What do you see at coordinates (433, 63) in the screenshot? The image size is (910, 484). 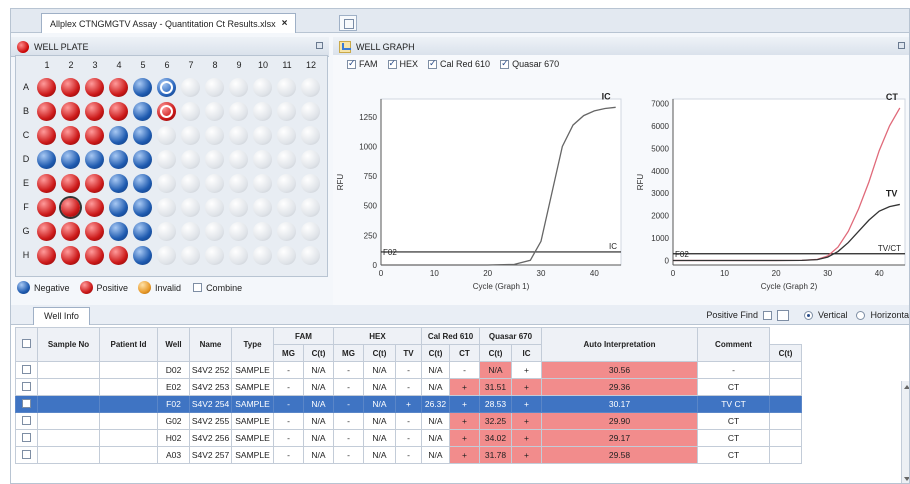 I see `cal-red-checkbox` at bounding box center [433, 63].